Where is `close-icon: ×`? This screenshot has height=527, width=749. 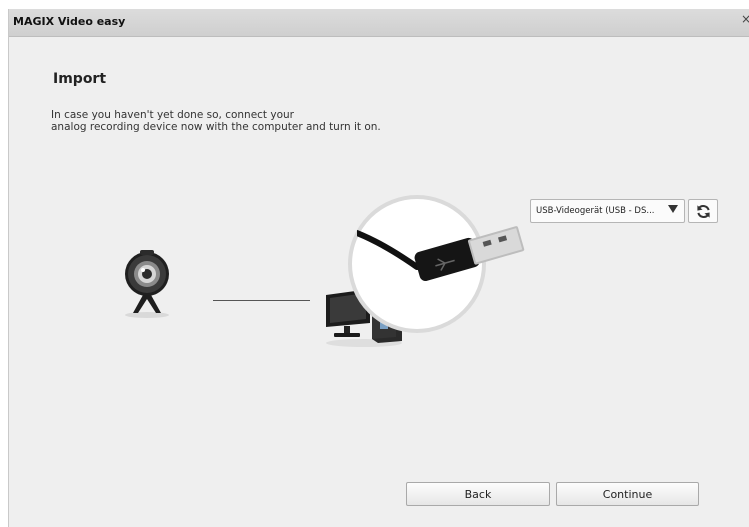
close-icon: × is located at coordinates (745, 19).